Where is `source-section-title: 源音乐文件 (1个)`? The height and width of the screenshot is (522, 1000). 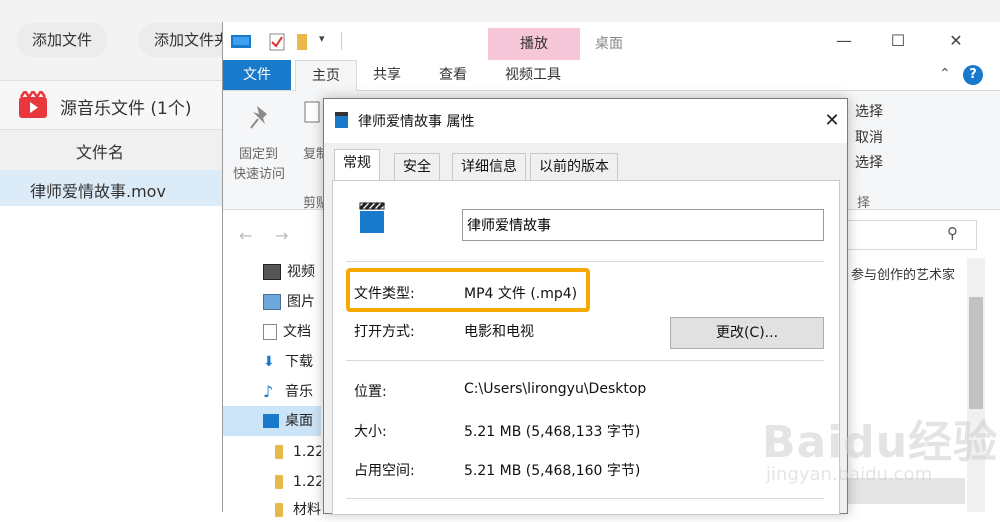
source-section-title: 源音乐文件 (1个) is located at coordinates (126, 109).